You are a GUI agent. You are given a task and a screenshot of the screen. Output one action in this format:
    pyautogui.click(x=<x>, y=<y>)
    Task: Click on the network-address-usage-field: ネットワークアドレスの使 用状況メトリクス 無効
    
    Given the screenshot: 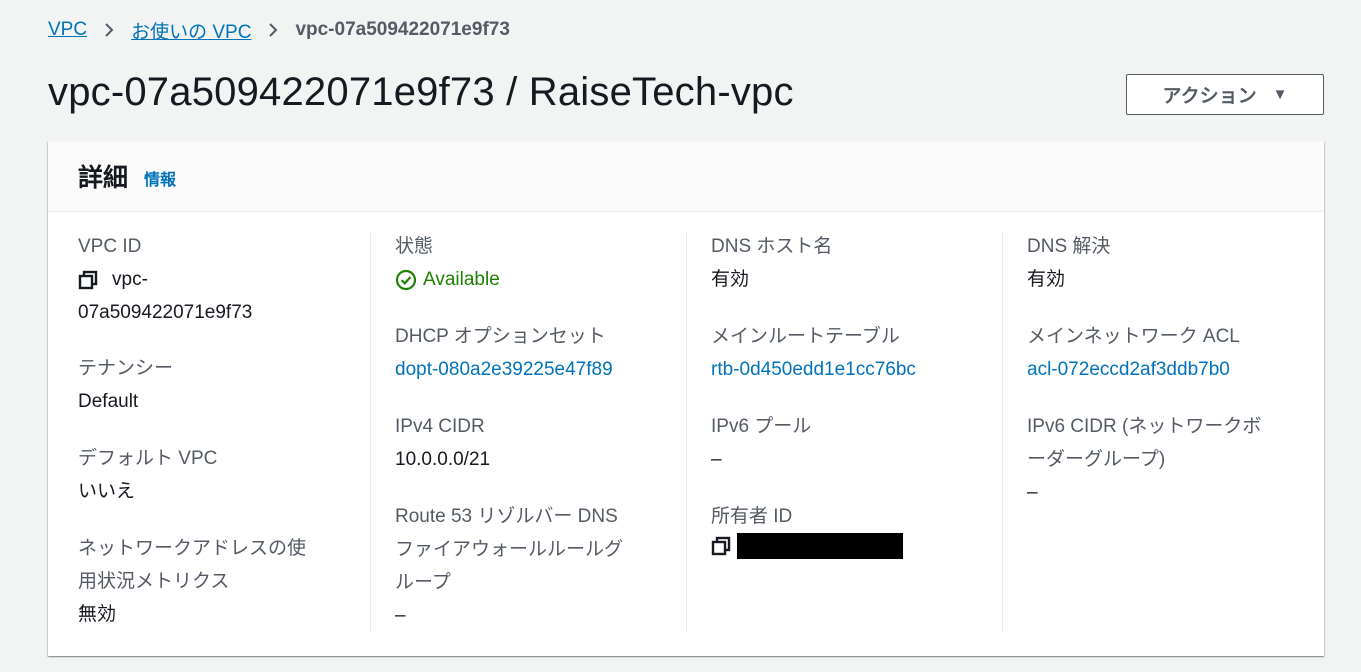 What is the action you would take?
    pyautogui.click(x=213, y=581)
    